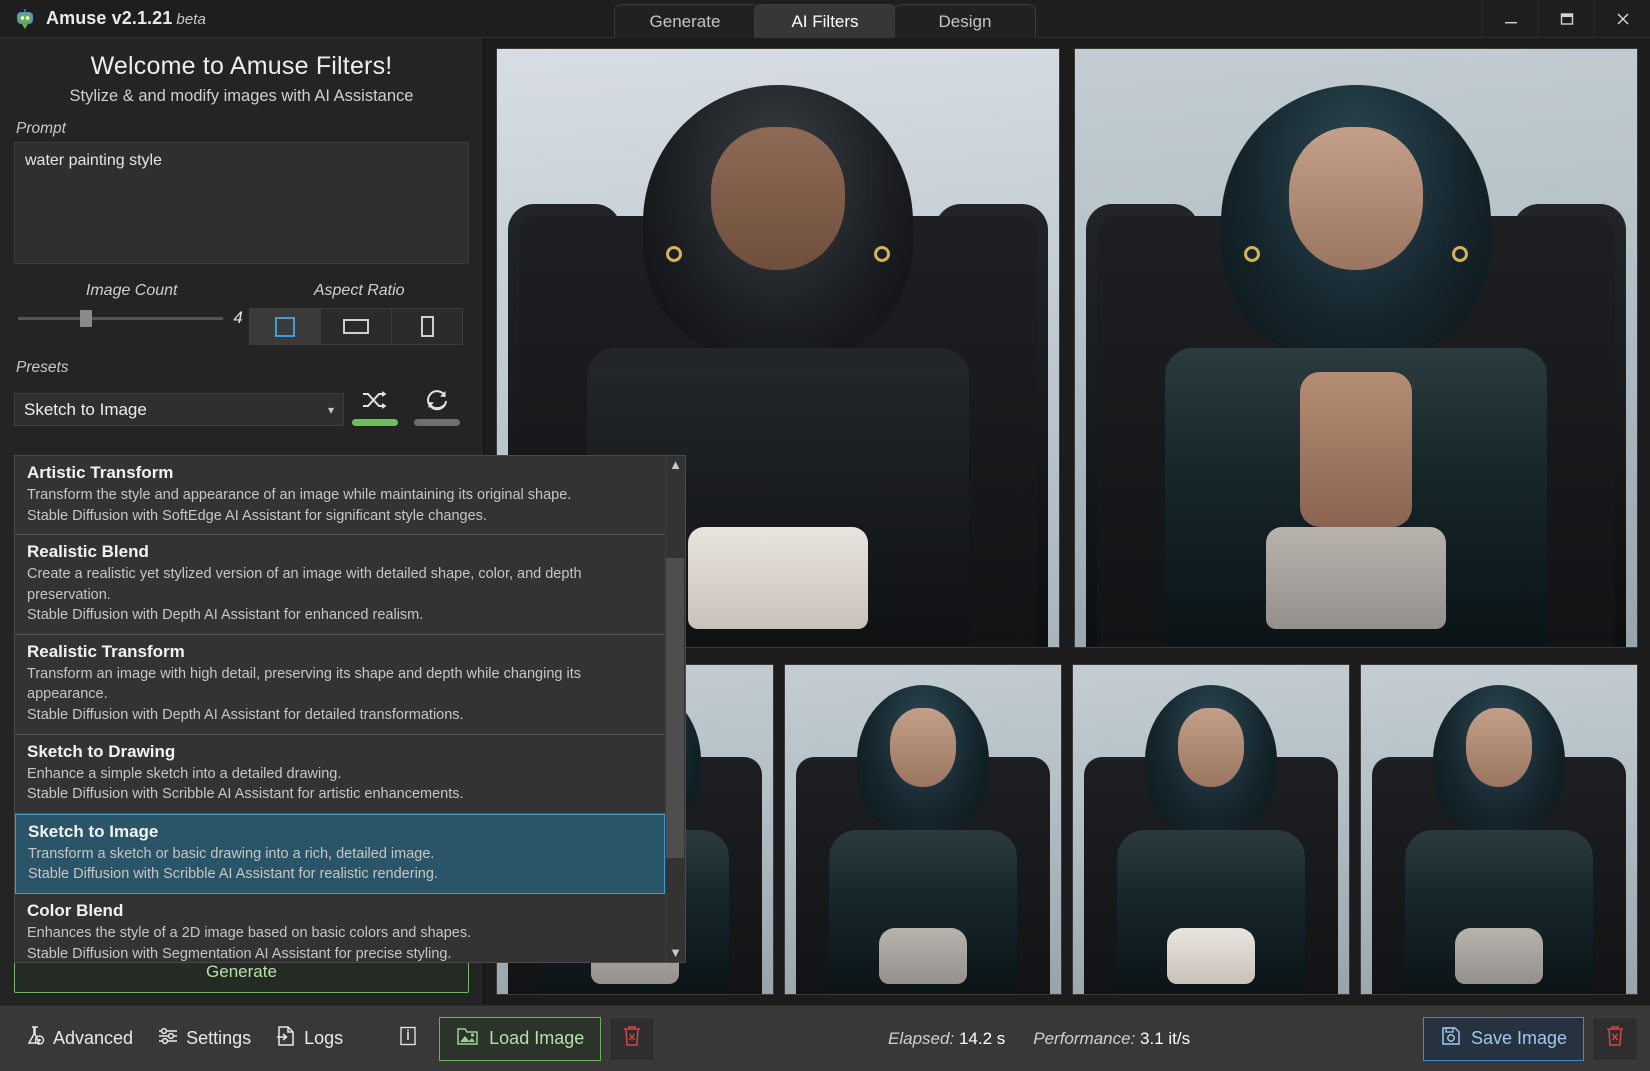 This screenshot has height=1071, width=1650. I want to click on count-and-ratio-row: Image Count 4 Aspect Ratio, so click(241, 313).